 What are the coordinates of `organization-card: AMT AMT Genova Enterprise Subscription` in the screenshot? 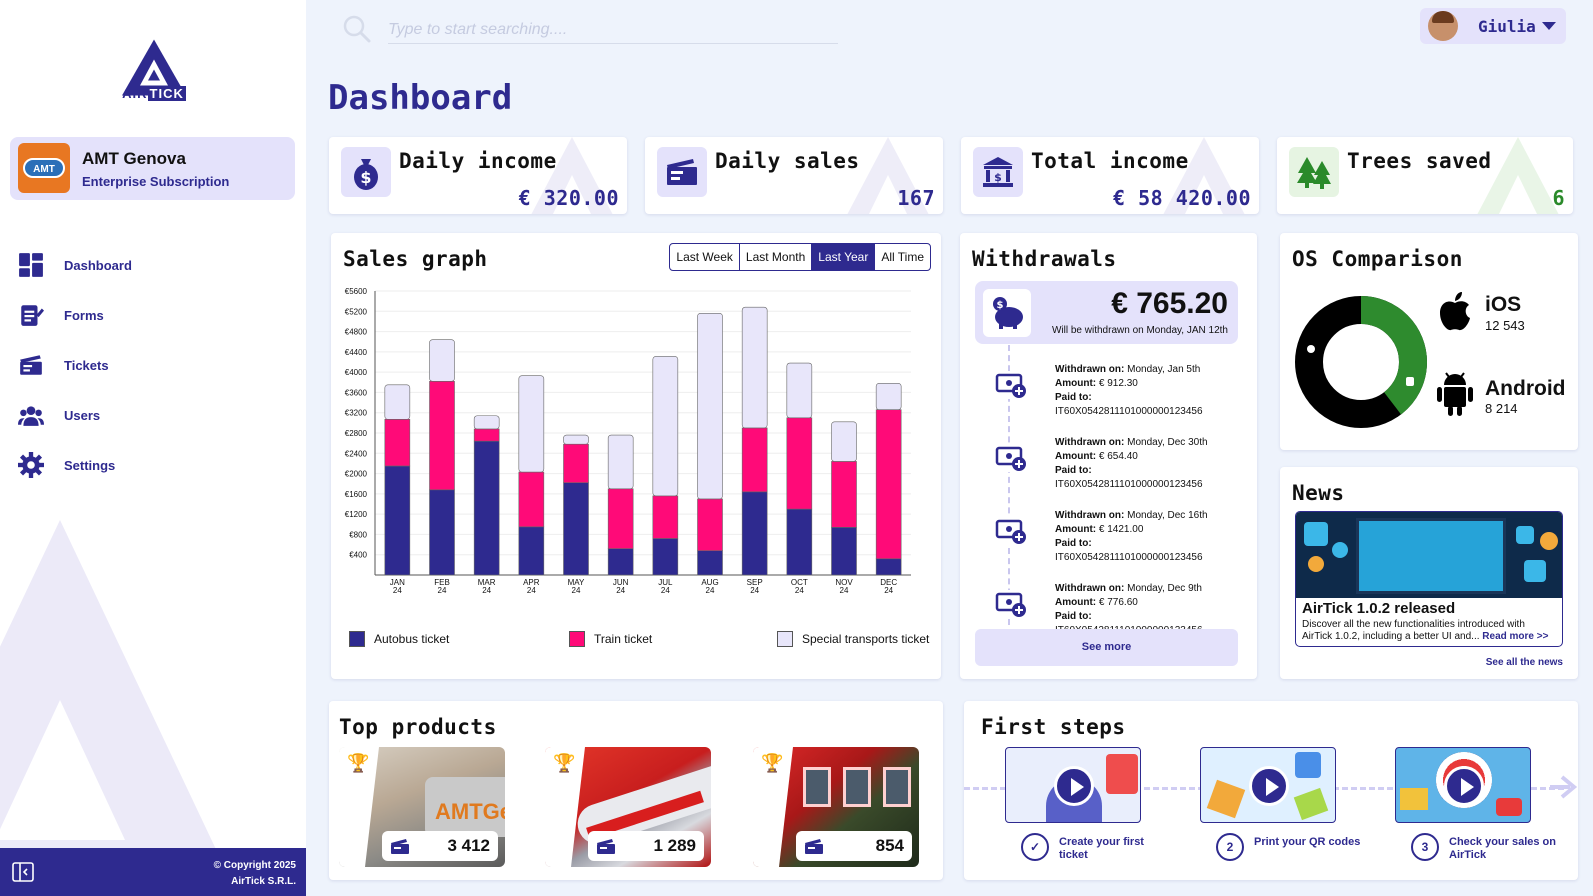 It's located at (152, 168).